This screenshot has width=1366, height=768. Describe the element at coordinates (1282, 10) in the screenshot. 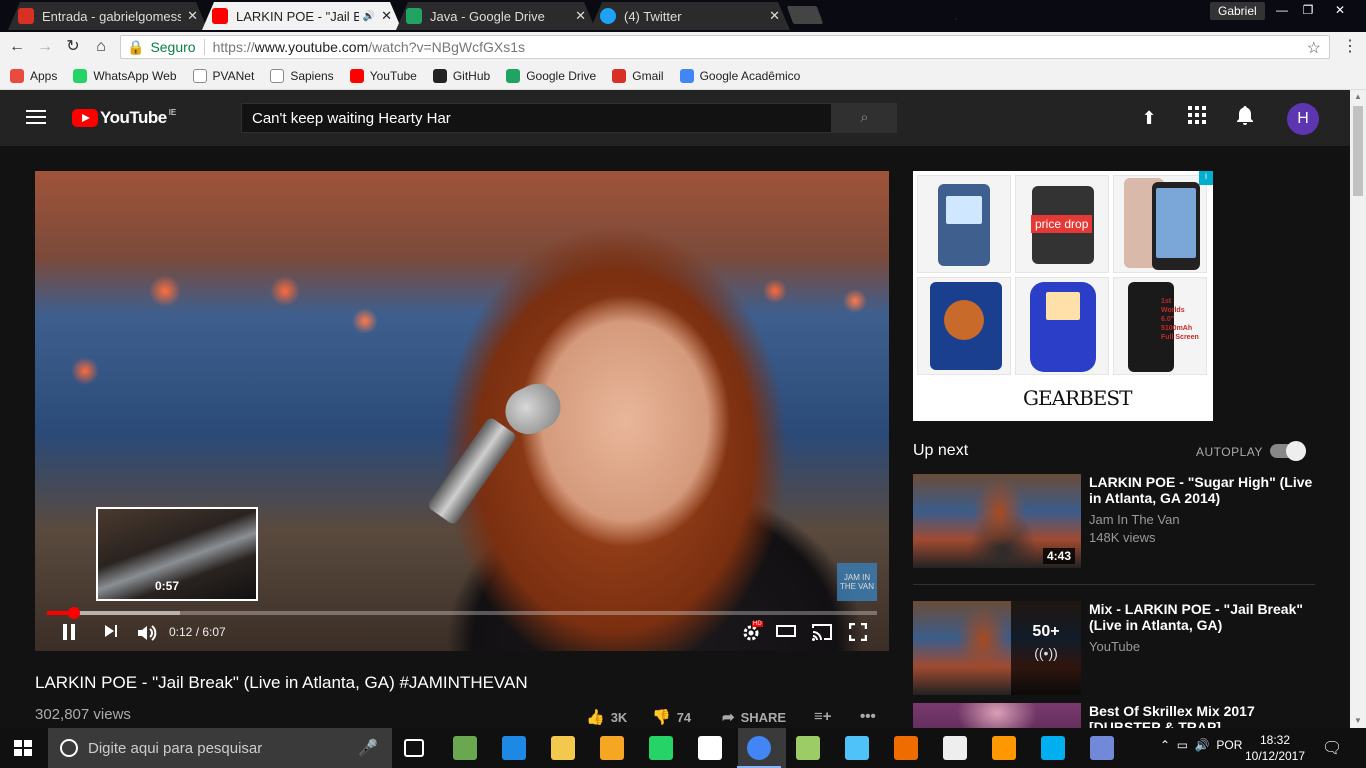

I see `minimize-icon: —` at that location.